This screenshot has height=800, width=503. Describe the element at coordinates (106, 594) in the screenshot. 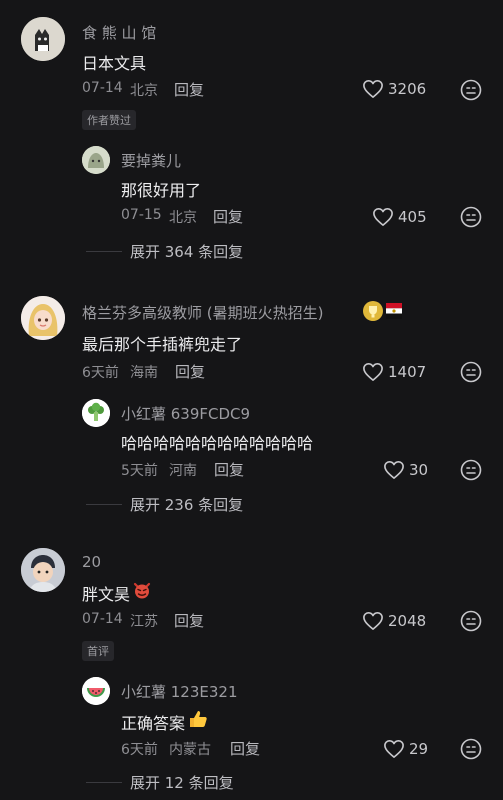

I see `comment-text-content: 胖文昊` at that location.